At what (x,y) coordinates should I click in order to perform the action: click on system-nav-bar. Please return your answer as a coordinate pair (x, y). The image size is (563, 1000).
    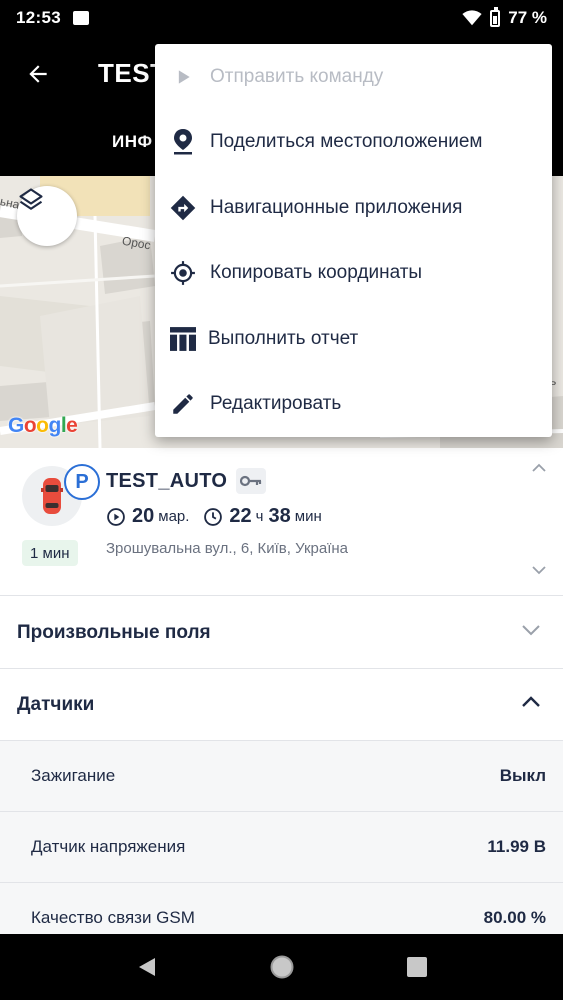
    Looking at the image, I should click on (281, 967).